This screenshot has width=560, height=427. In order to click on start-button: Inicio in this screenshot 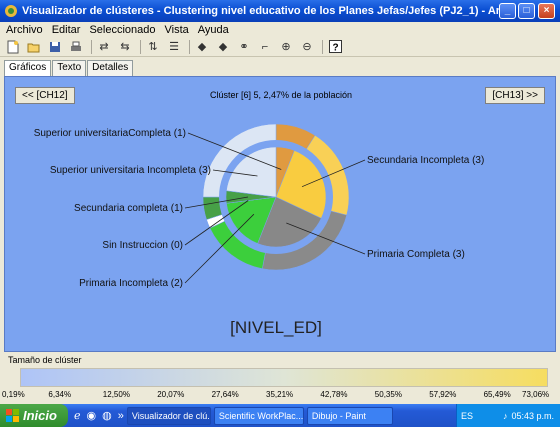, I will do `click(34, 415)`.